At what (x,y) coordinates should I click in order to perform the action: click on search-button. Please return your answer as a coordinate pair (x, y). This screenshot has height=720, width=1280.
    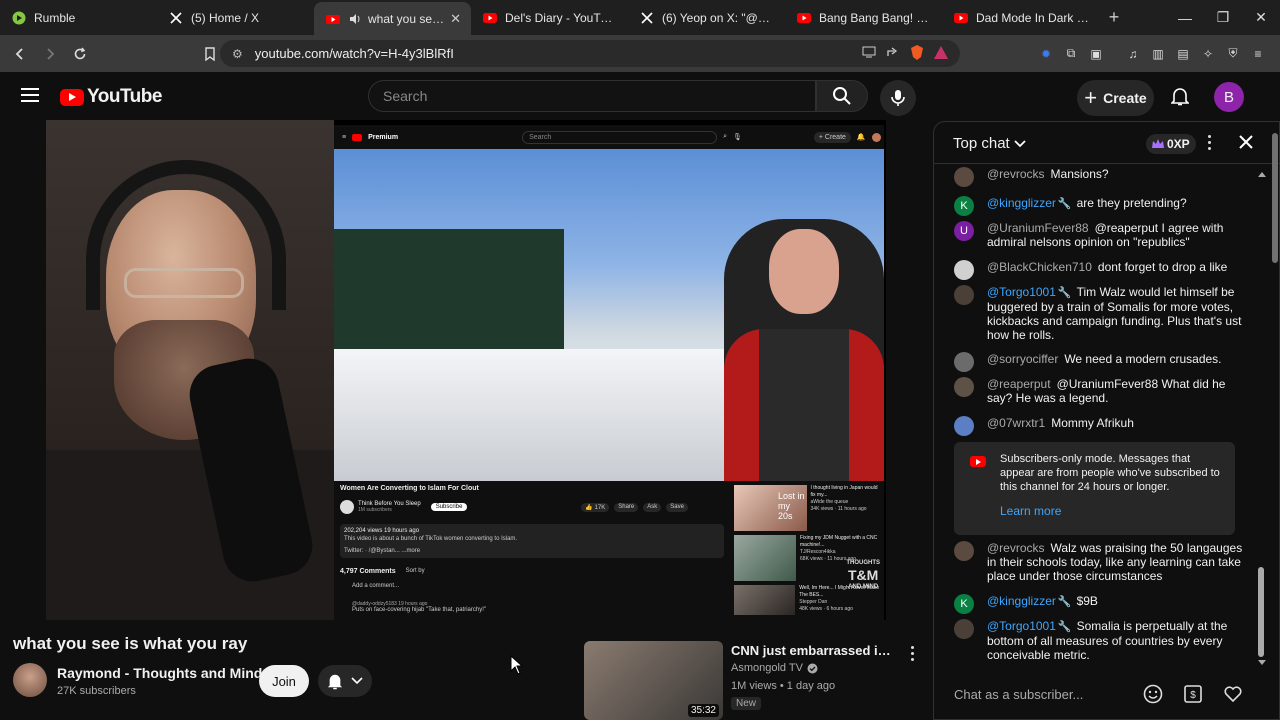
    Looking at the image, I should click on (842, 96).